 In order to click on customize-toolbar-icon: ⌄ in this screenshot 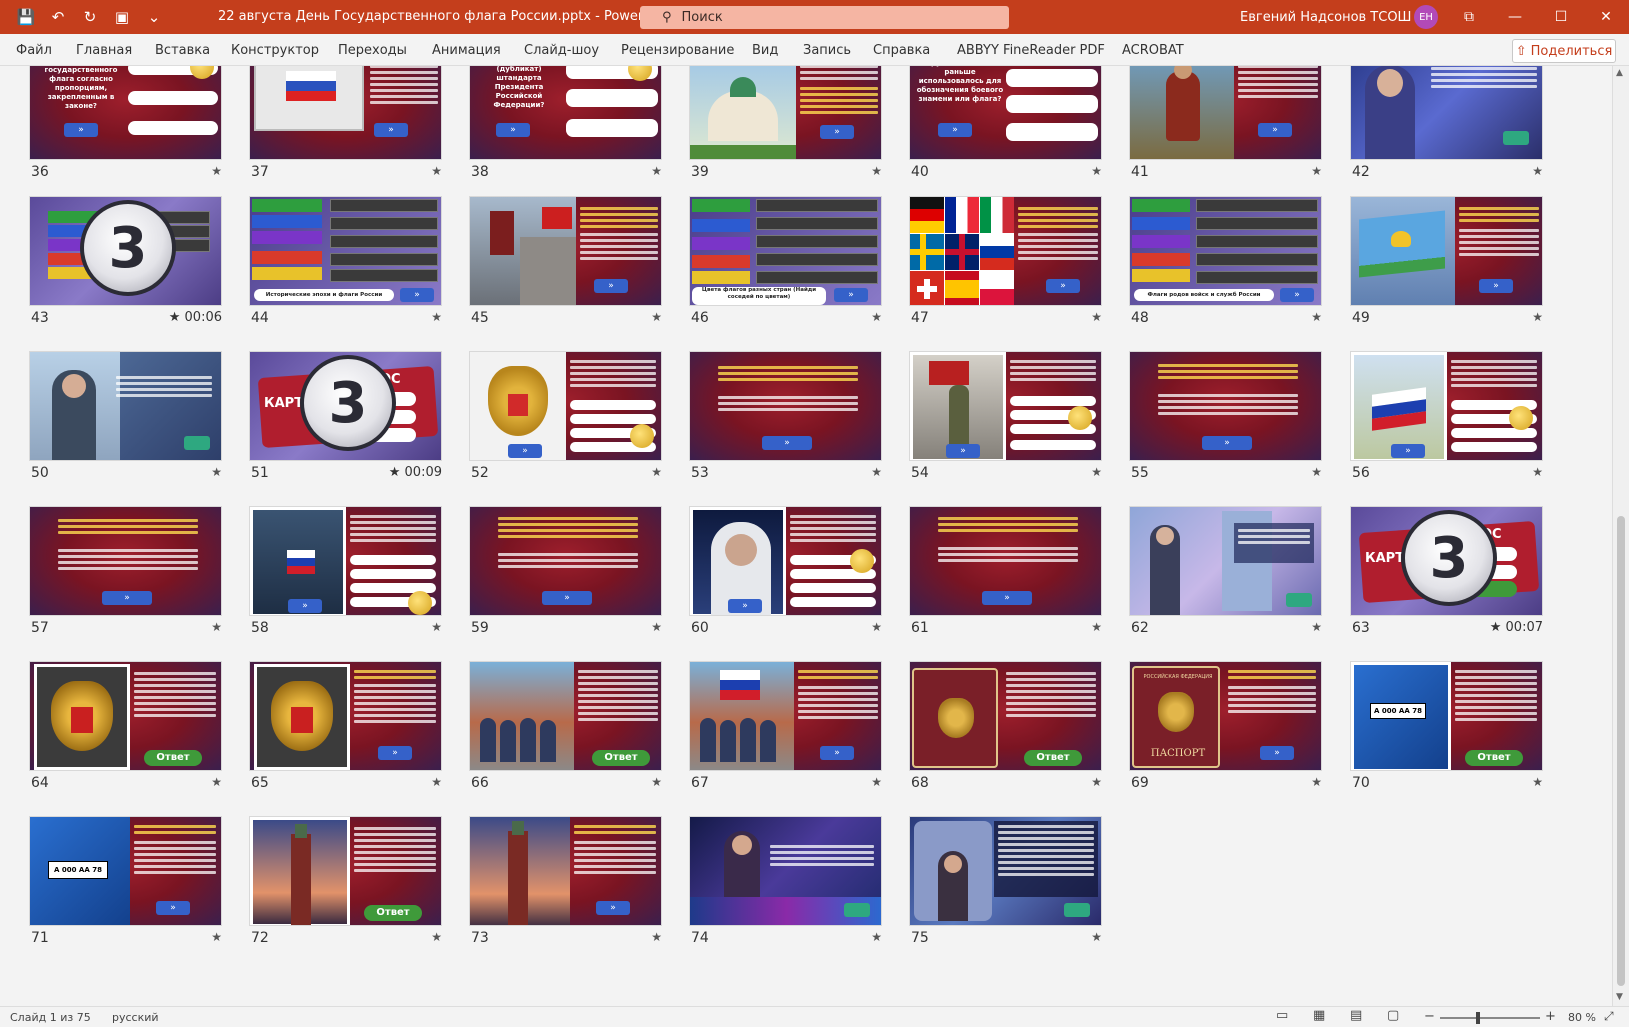, I will do `click(154, 17)`.